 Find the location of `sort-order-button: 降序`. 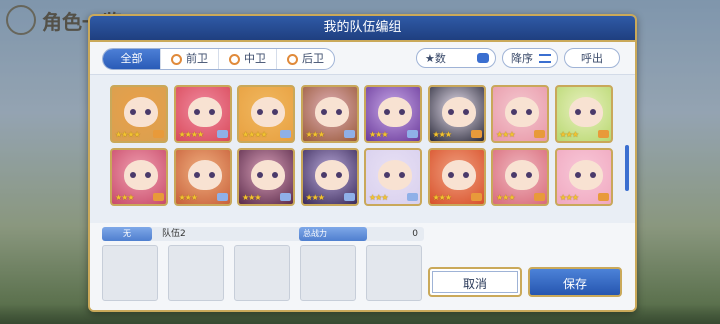

sort-order-button: 降序 is located at coordinates (530, 58).